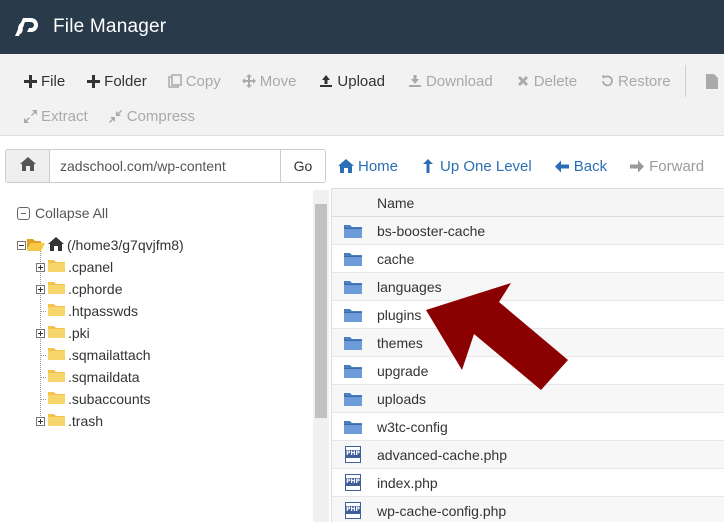  I want to click on file-name: cache, so click(396, 258).